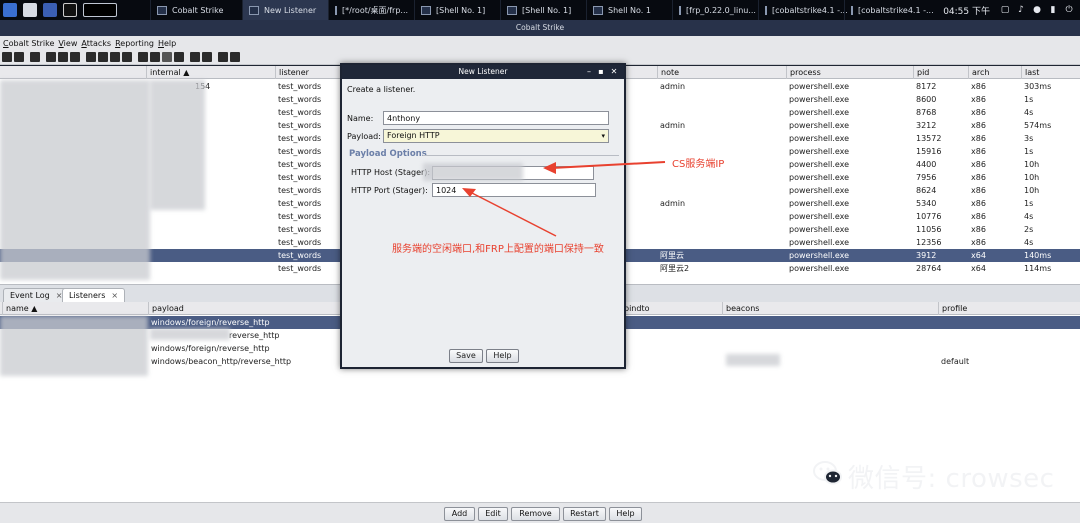 Image resolution: width=1080 pixels, height=523 pixels. What do you see at coordinates (114, 295) in the screenshot?
I see `close-icon: ×` at bounding box center [114, 295].